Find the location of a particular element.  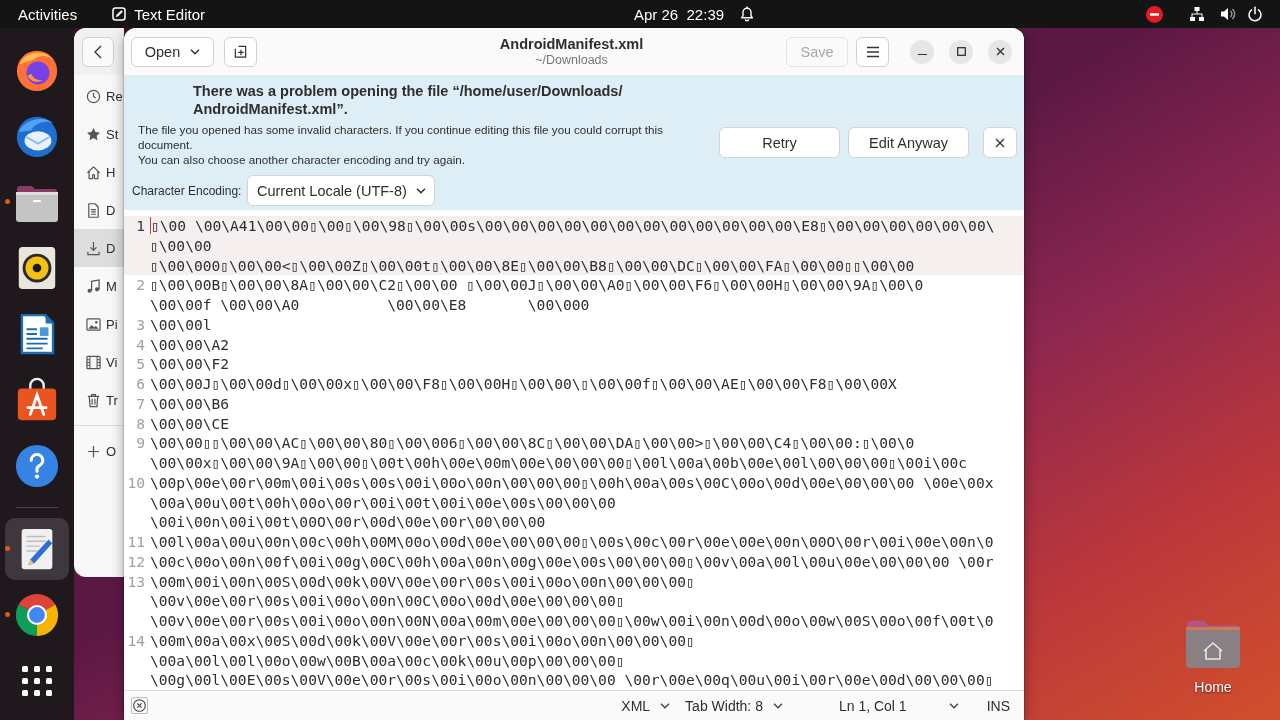

desktop-icon-label: Home is located at coordinates (1213, 687).